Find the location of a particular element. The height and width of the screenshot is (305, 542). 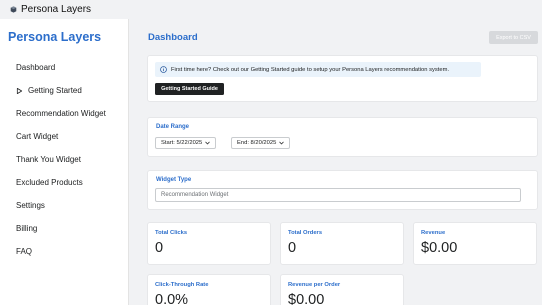

metric-label: Total Orders is located at coordinates (305, 233).